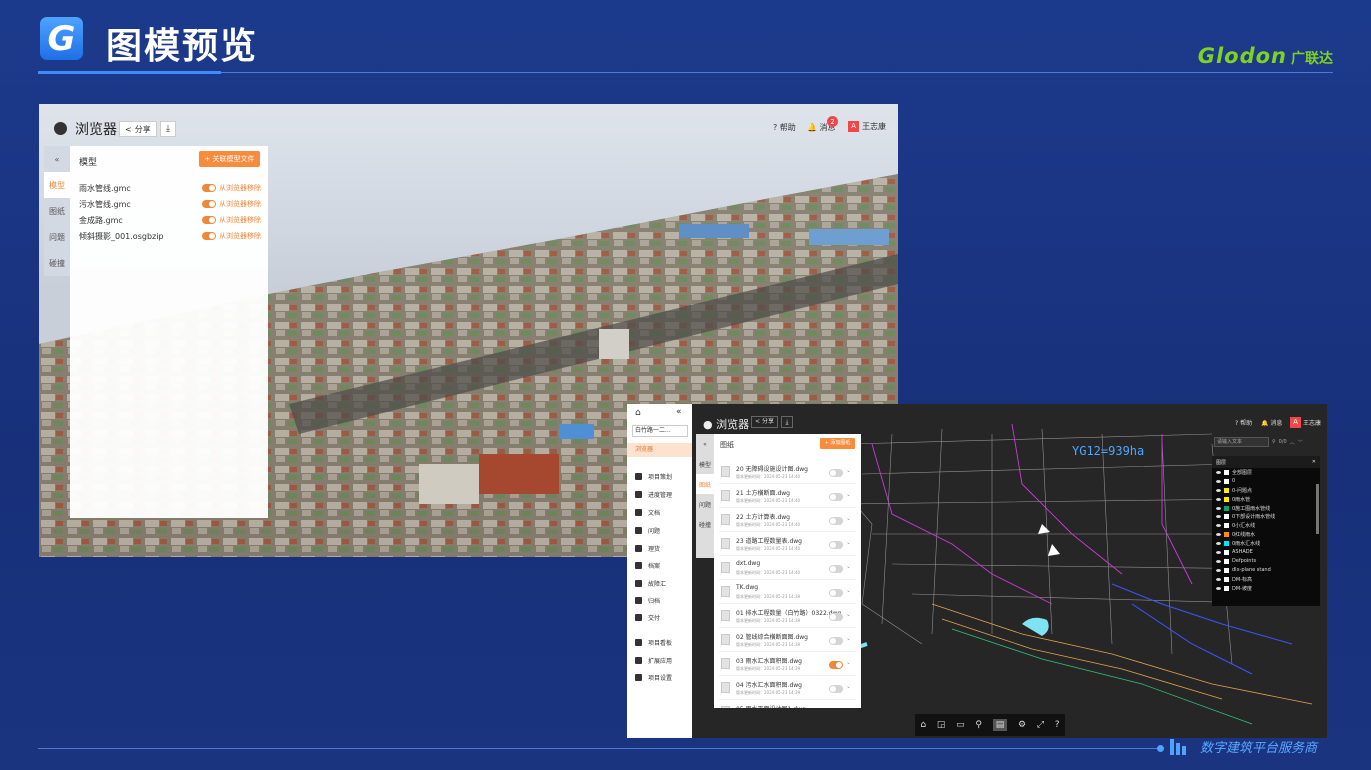  Describe the element at coordinates (978, 725) in the screenshot. I see `locate-icon: ⚲` at that location.